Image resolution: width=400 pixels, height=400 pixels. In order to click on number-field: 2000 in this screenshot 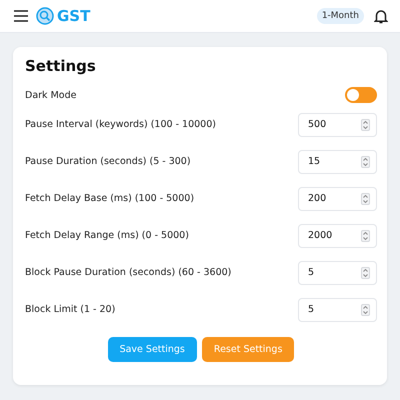, I will do `click(337, 236)`.